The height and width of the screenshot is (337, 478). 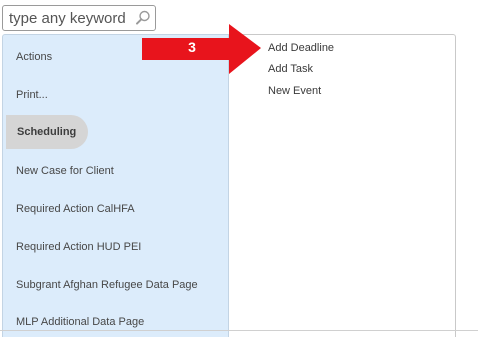 I want to click on search-input, so click(x=67, y=18).